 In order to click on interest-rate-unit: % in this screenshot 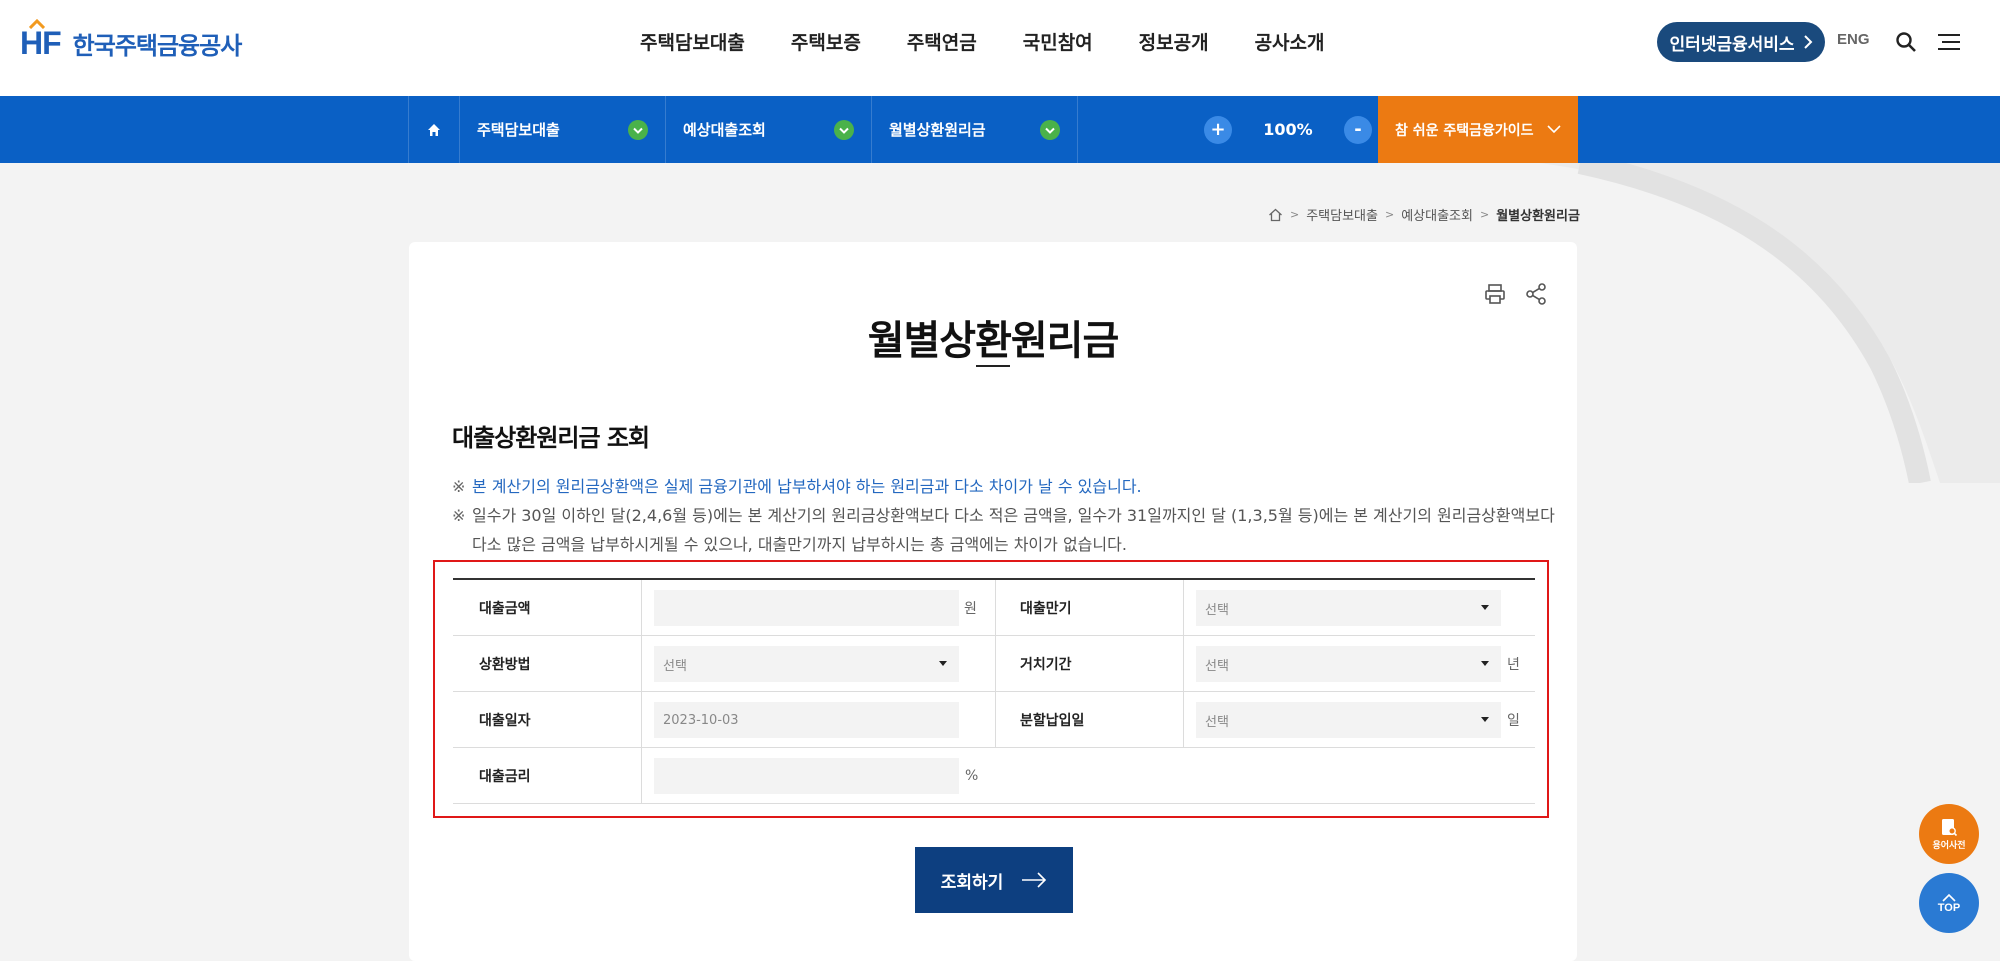, I will do `click(972, 775)`.